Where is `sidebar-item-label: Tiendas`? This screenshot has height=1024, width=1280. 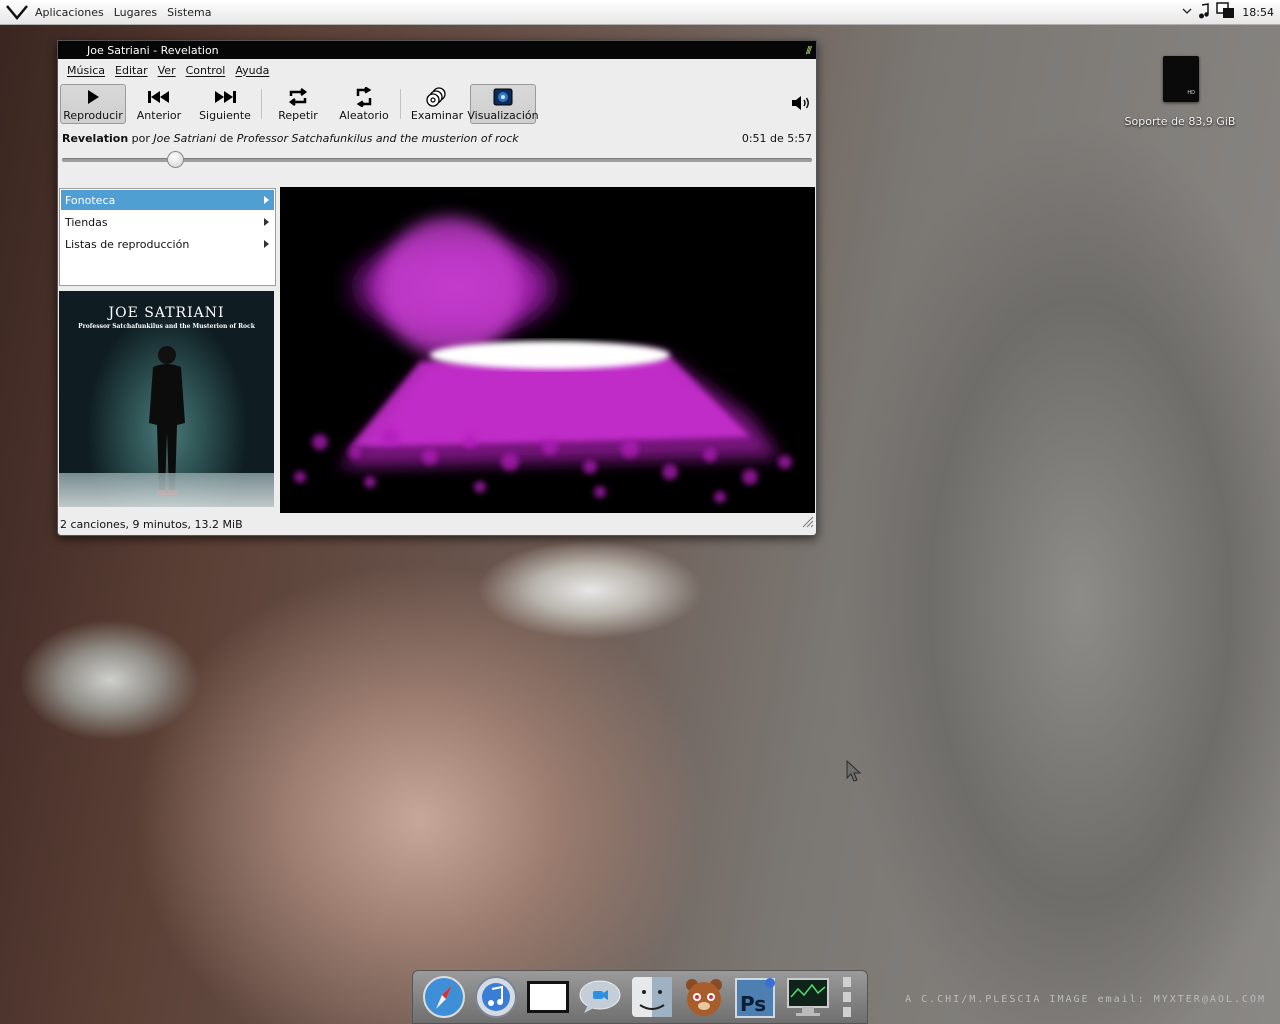 sidebar-item-label: Tiendas is located at coordinates (86, 222).